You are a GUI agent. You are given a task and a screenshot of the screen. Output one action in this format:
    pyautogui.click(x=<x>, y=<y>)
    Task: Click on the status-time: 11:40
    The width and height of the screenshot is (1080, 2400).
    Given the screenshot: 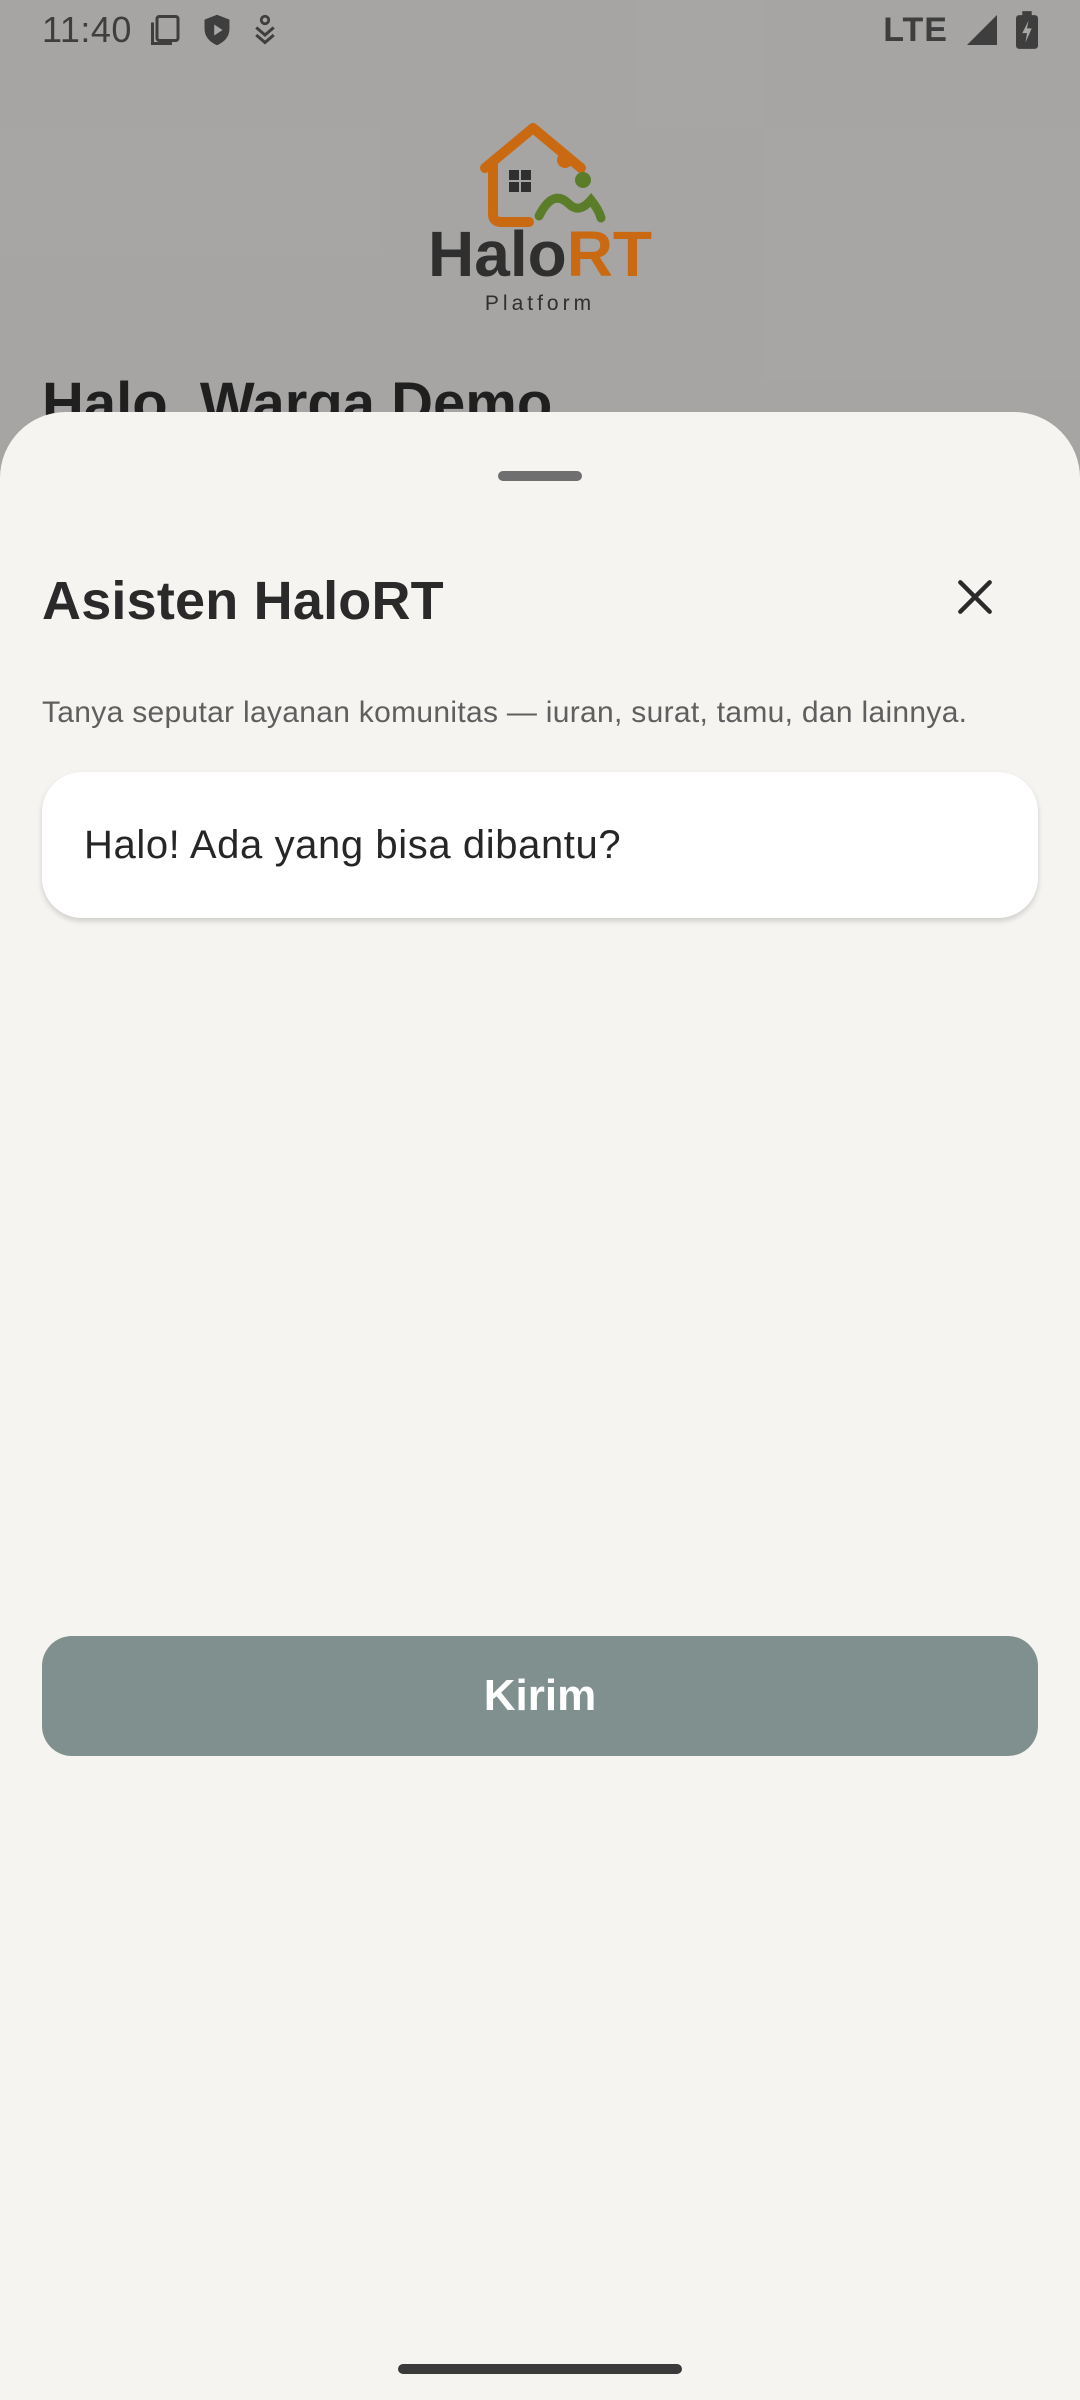 What is the action you would take?
    pyautogui.click(x=87, y=29)
    